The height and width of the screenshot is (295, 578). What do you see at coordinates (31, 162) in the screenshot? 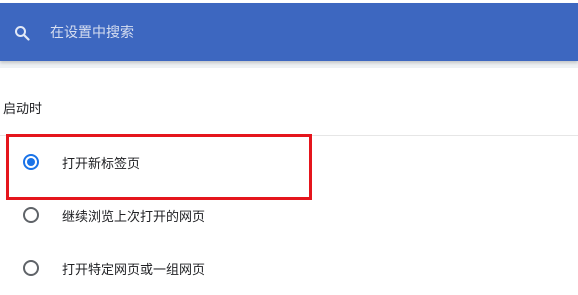
I see `radio-button-selected` at bounding box center [31, 162].